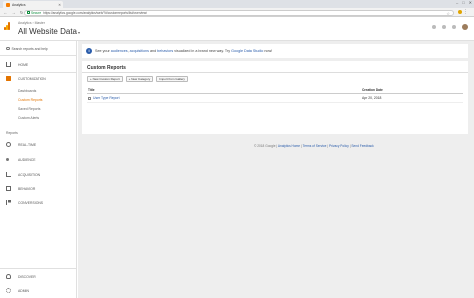 The height and width of the screenshot is (298, 474). I want to click on banner-text-part: visualized in a brand new way. Try, so click(202, 51).